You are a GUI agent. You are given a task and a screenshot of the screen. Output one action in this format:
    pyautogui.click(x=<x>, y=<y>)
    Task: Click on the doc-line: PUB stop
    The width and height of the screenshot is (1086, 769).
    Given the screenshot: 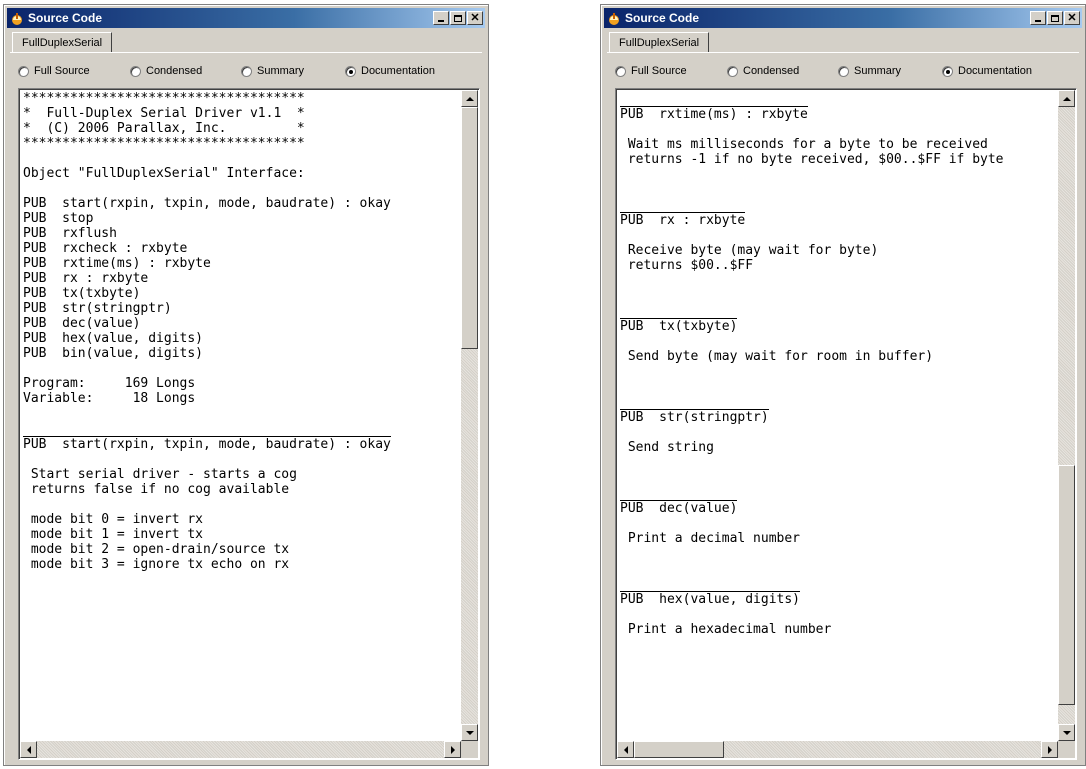 What is the action you would take?
    pyautogui.click(x=58, y=218)
    